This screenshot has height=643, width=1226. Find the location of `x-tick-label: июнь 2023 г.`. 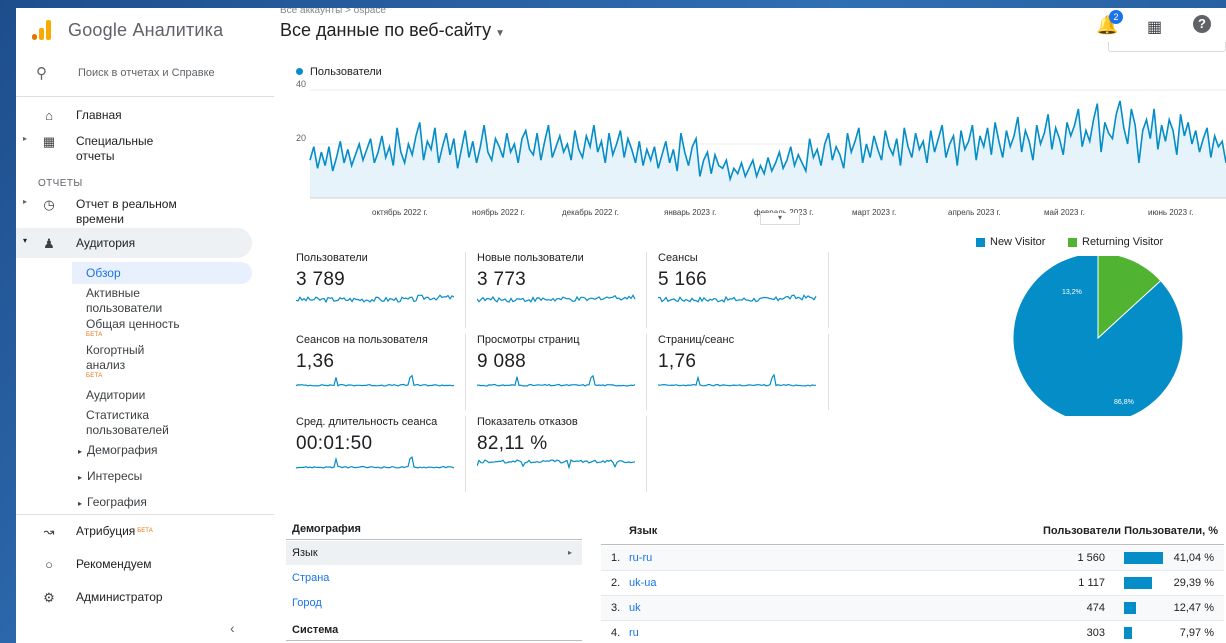

x-tick-label: июнь 2023 г. is located at coordinates (1170, 212).